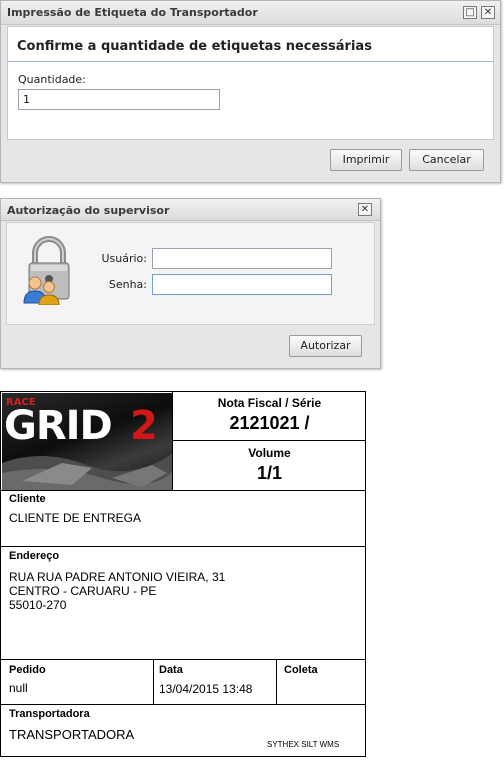 The height and width of the screenshot is (764, 504). What do you see at coordinates (132, 12) in the screenshot?
I see `dialog-title: Impressão de Etiqueta do Transportador` at bounding box center [132, 12].